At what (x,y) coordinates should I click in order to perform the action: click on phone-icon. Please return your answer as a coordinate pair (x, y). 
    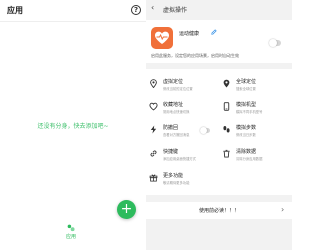
    Looking at the image, I should click on (226, 106).